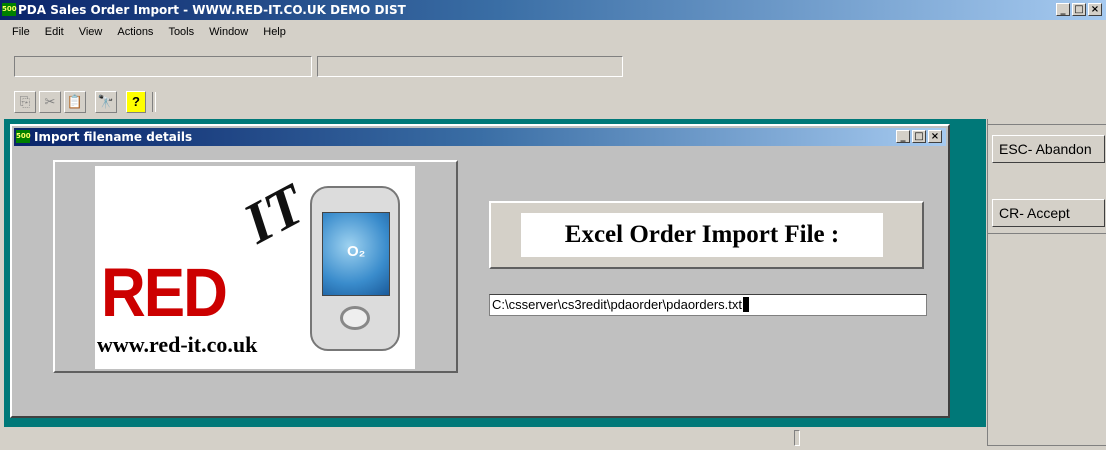  I want to click on dialog-app-icon: 500, so click(23, 136).